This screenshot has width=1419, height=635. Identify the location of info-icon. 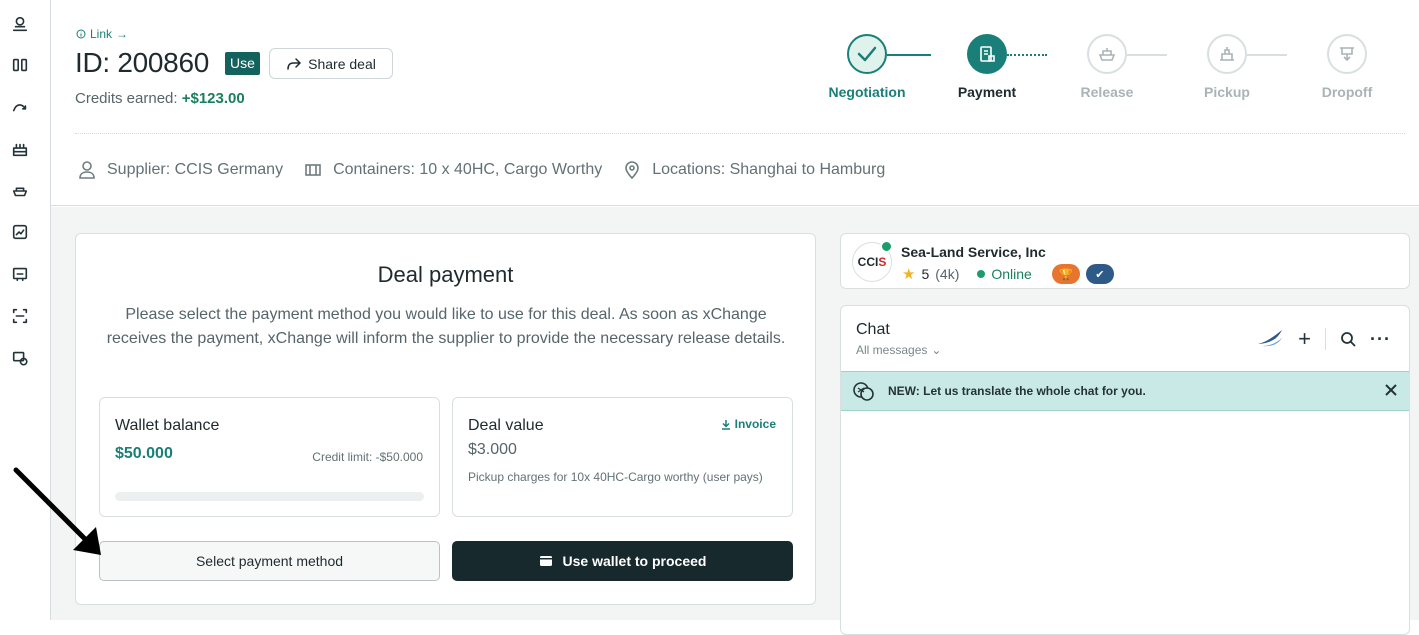
(81, 34).